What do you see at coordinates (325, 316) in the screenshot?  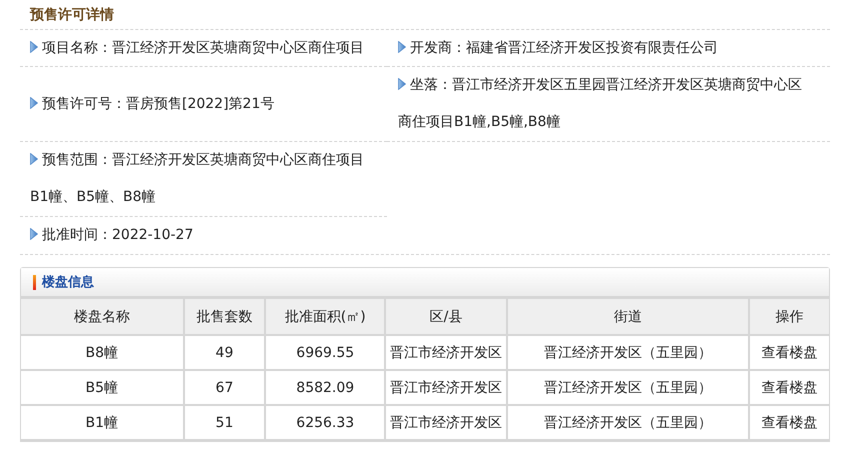 I see `column-header: 批准面积(㎡)` at bounding box center [325, 316].